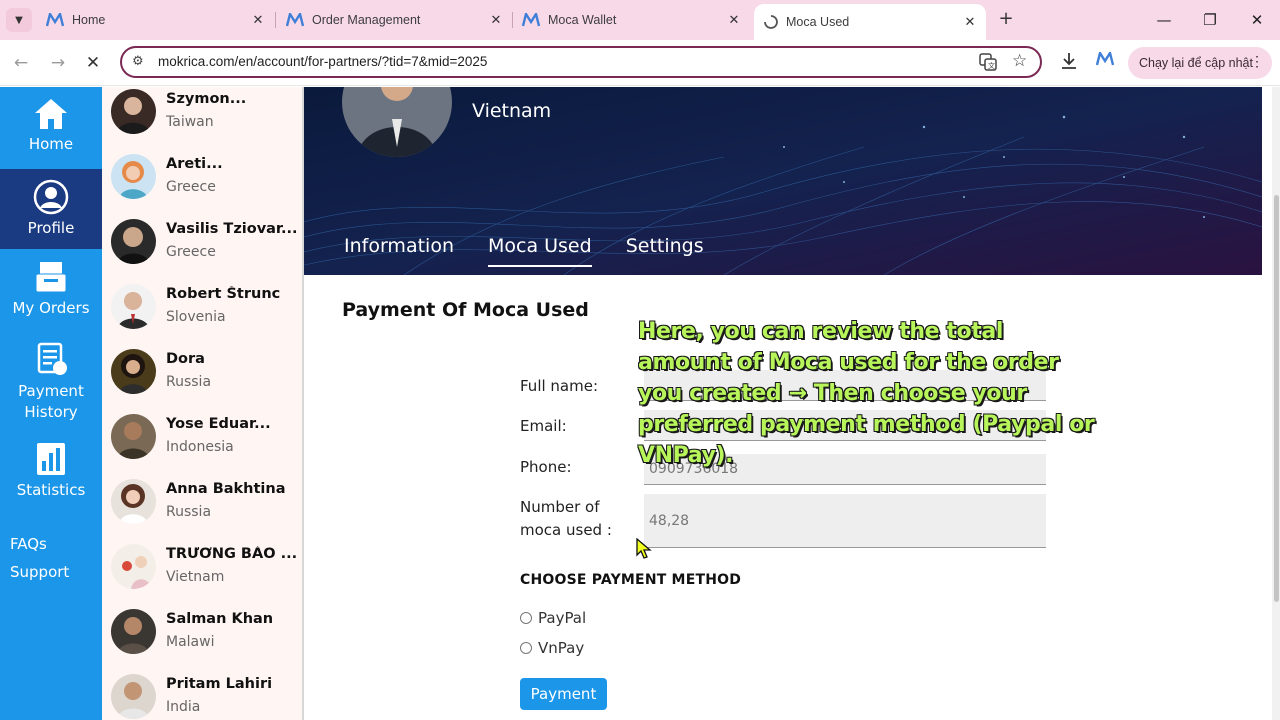 This screenshot has width=1280, height=720. Describe the element at coordinates (202, 639) in the screenshot. I see `list-item: Salman Khan Malawi` at that location.